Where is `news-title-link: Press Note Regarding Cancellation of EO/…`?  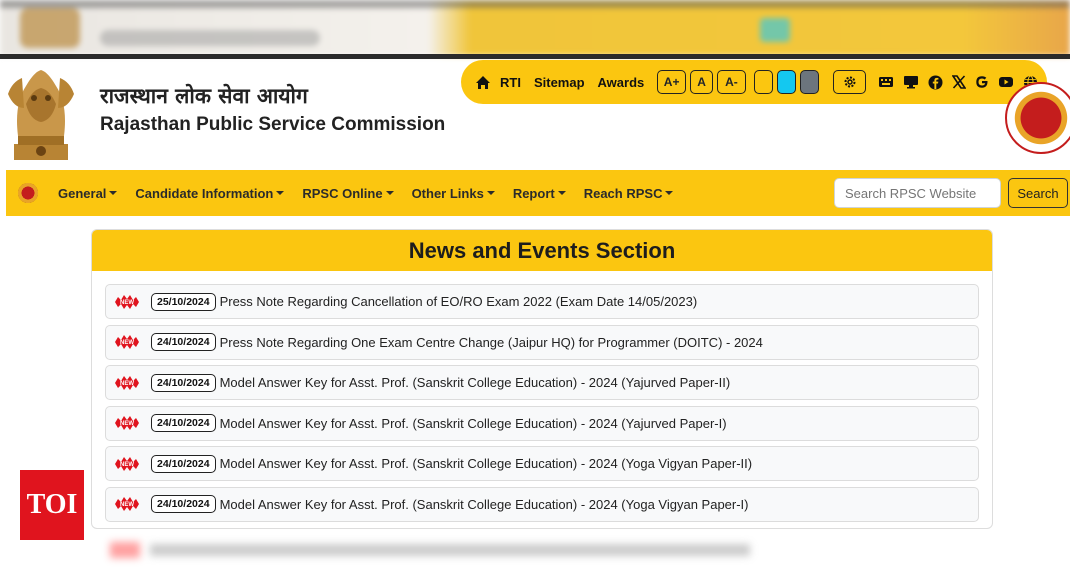 news-title-link: Press Note Regarding Cancellation of EO/… is located at coordinates (459, 301).